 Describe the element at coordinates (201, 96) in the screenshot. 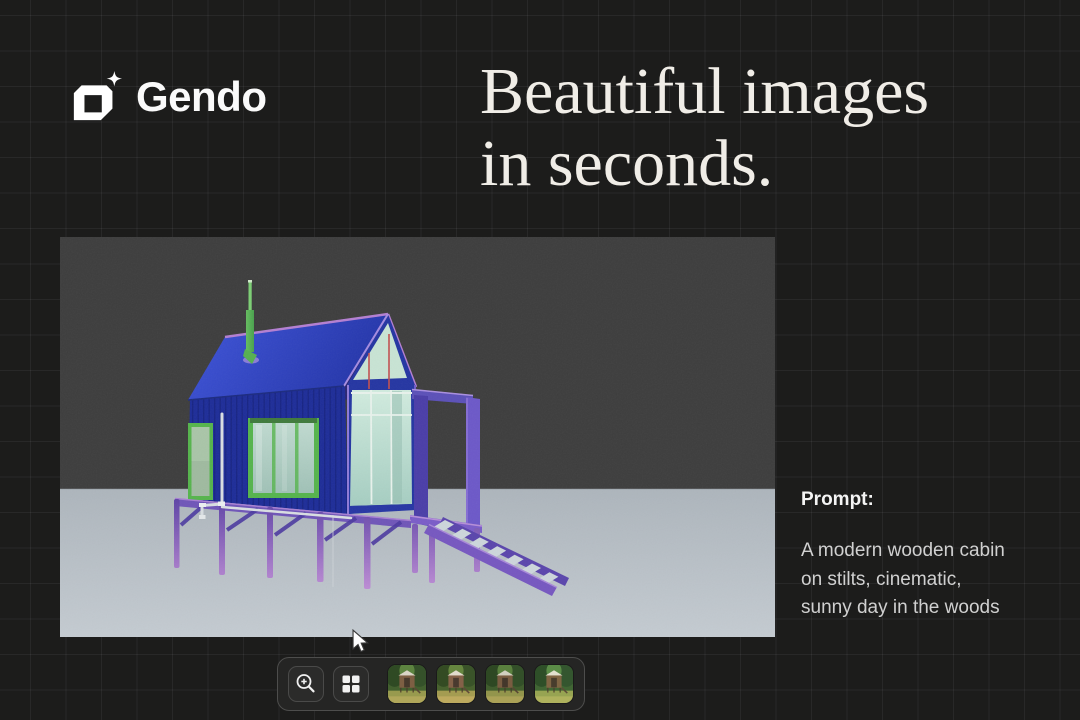

I see `logo-text: Gendo` at that location.